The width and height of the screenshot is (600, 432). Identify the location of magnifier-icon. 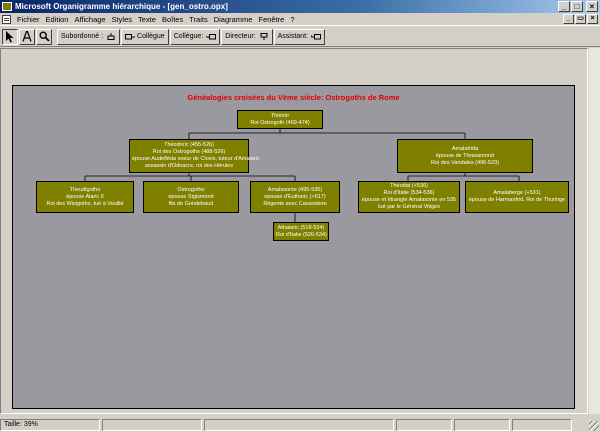
(44, 36).